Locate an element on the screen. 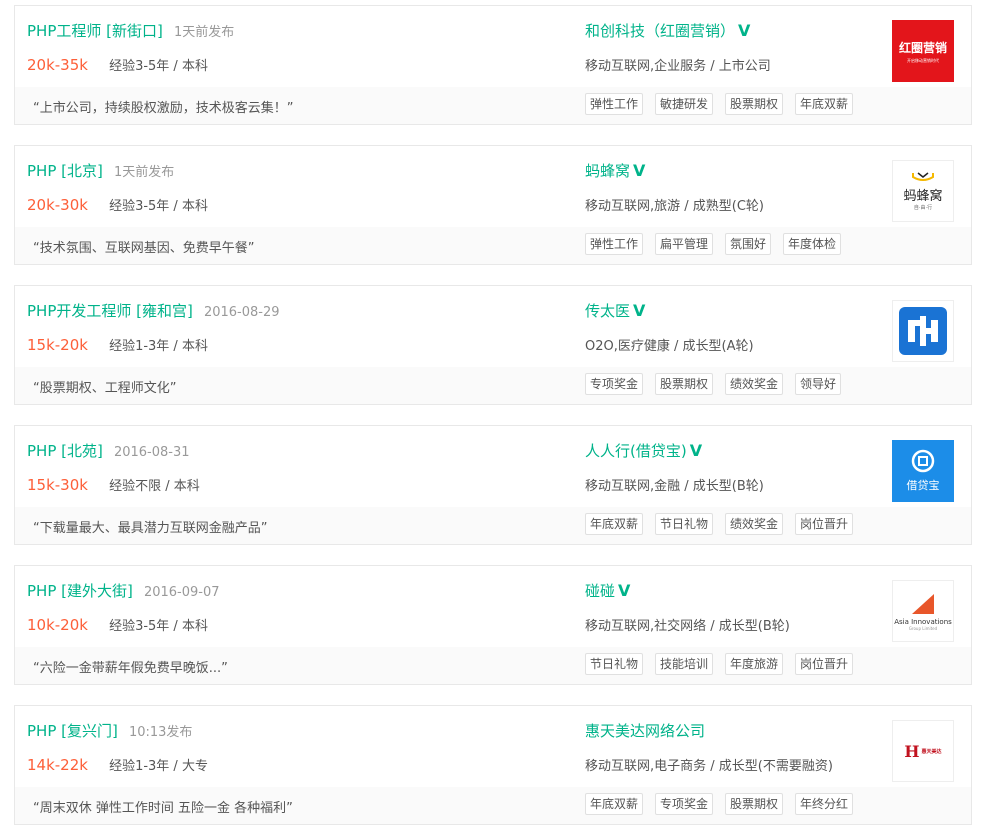 This screenshot has height=832, width=983. benefit-tags: 弹性工作 敏捷研发 股票期权 年底双薪 is located at coordinates (719, 104).